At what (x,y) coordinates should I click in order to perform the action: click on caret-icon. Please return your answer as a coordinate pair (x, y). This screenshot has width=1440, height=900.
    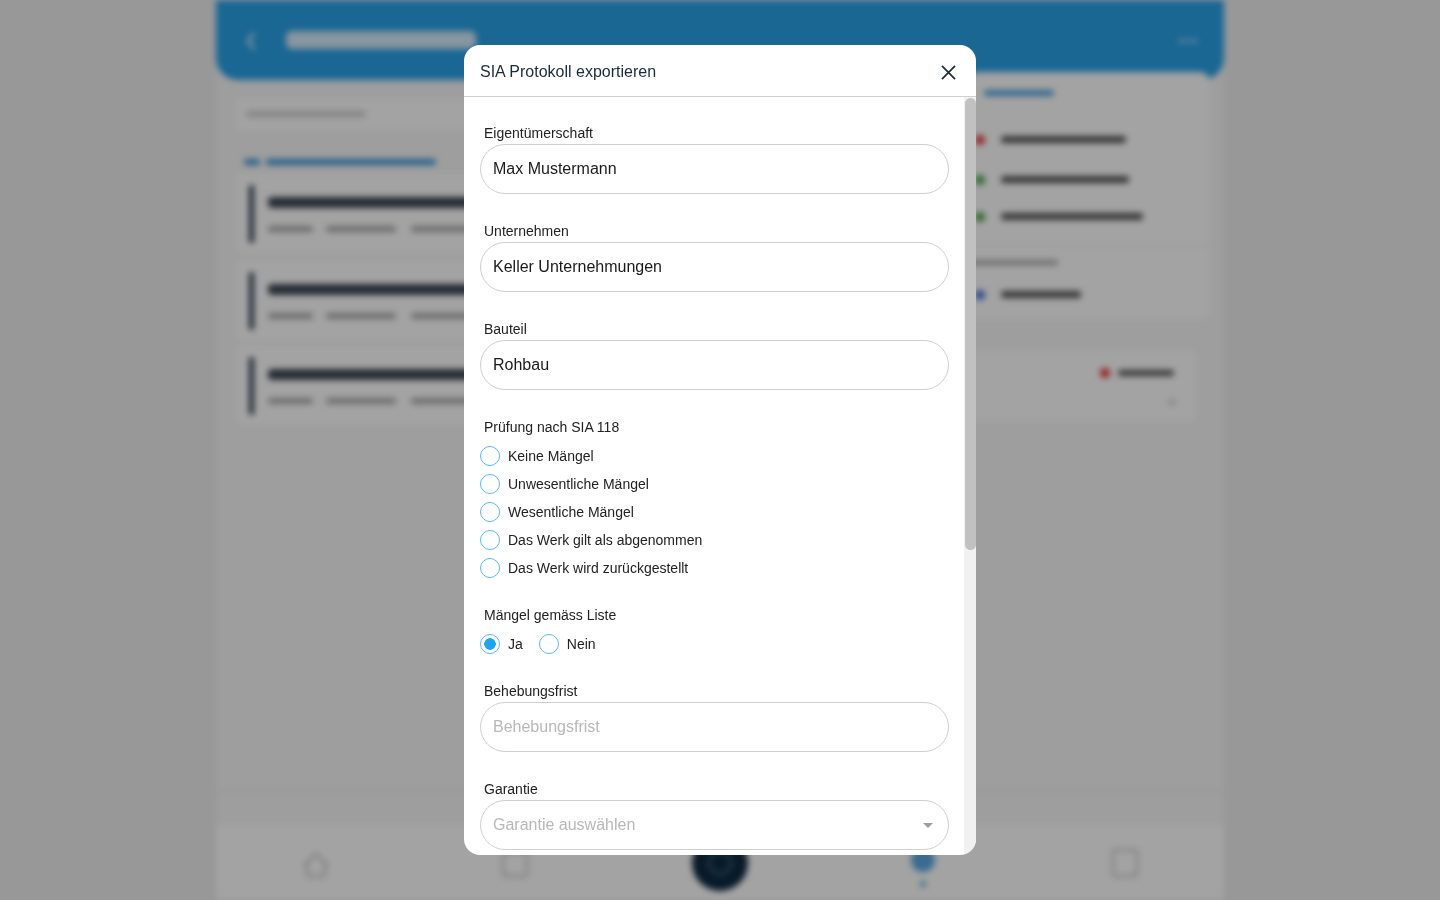
    Looking at the image, I should click on (928, 825).